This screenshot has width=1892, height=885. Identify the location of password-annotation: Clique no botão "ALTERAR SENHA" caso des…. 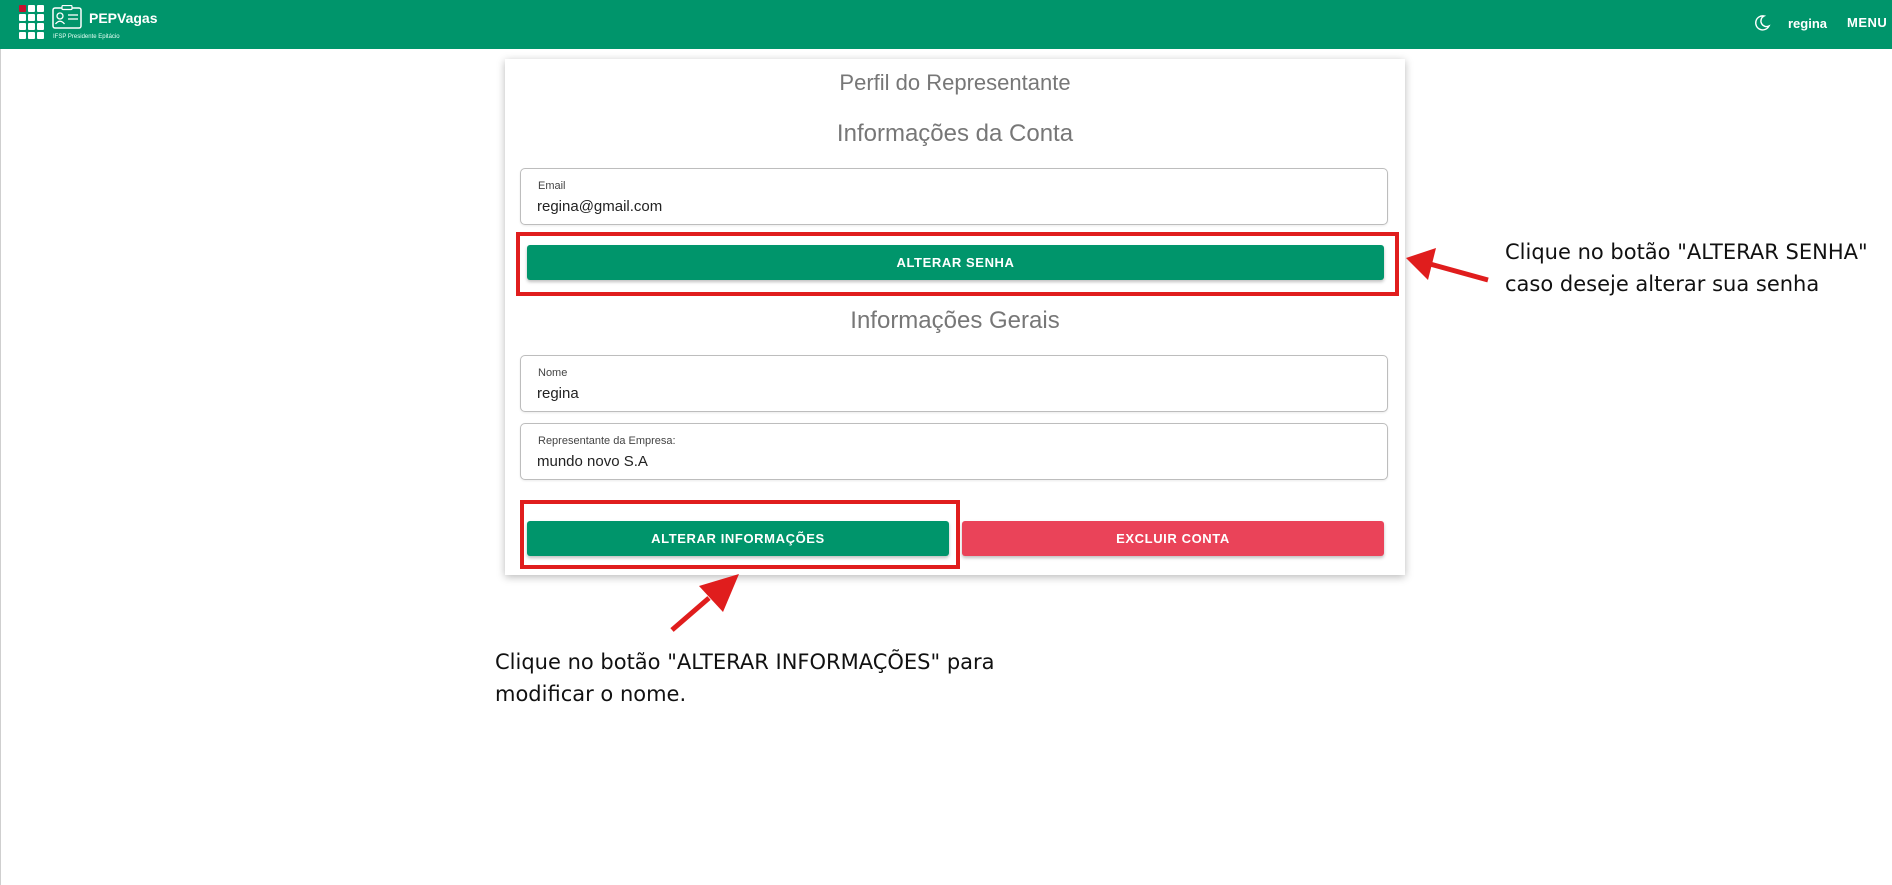
(1686, 268).